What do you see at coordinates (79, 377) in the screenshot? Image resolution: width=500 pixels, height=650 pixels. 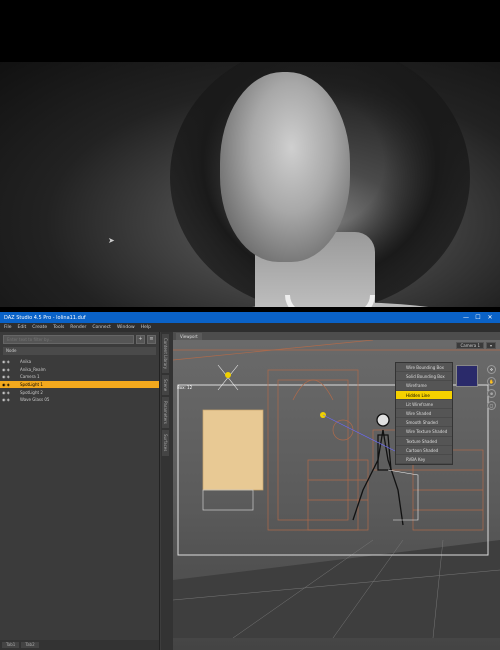 I see `tree-row: ◉ ◈ Camera 1` at bounding box center [79, 377].